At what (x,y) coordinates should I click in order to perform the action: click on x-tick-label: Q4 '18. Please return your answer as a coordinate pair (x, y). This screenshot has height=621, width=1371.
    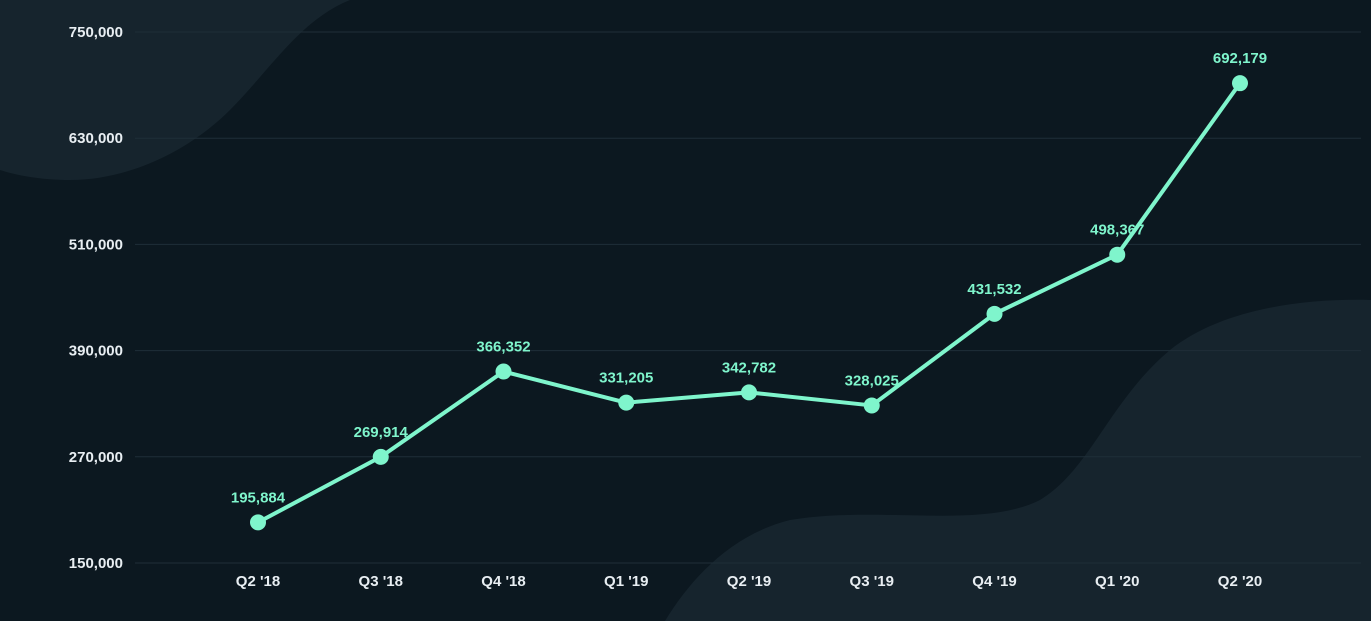
    Looking at the image, I should click on (503, 581).